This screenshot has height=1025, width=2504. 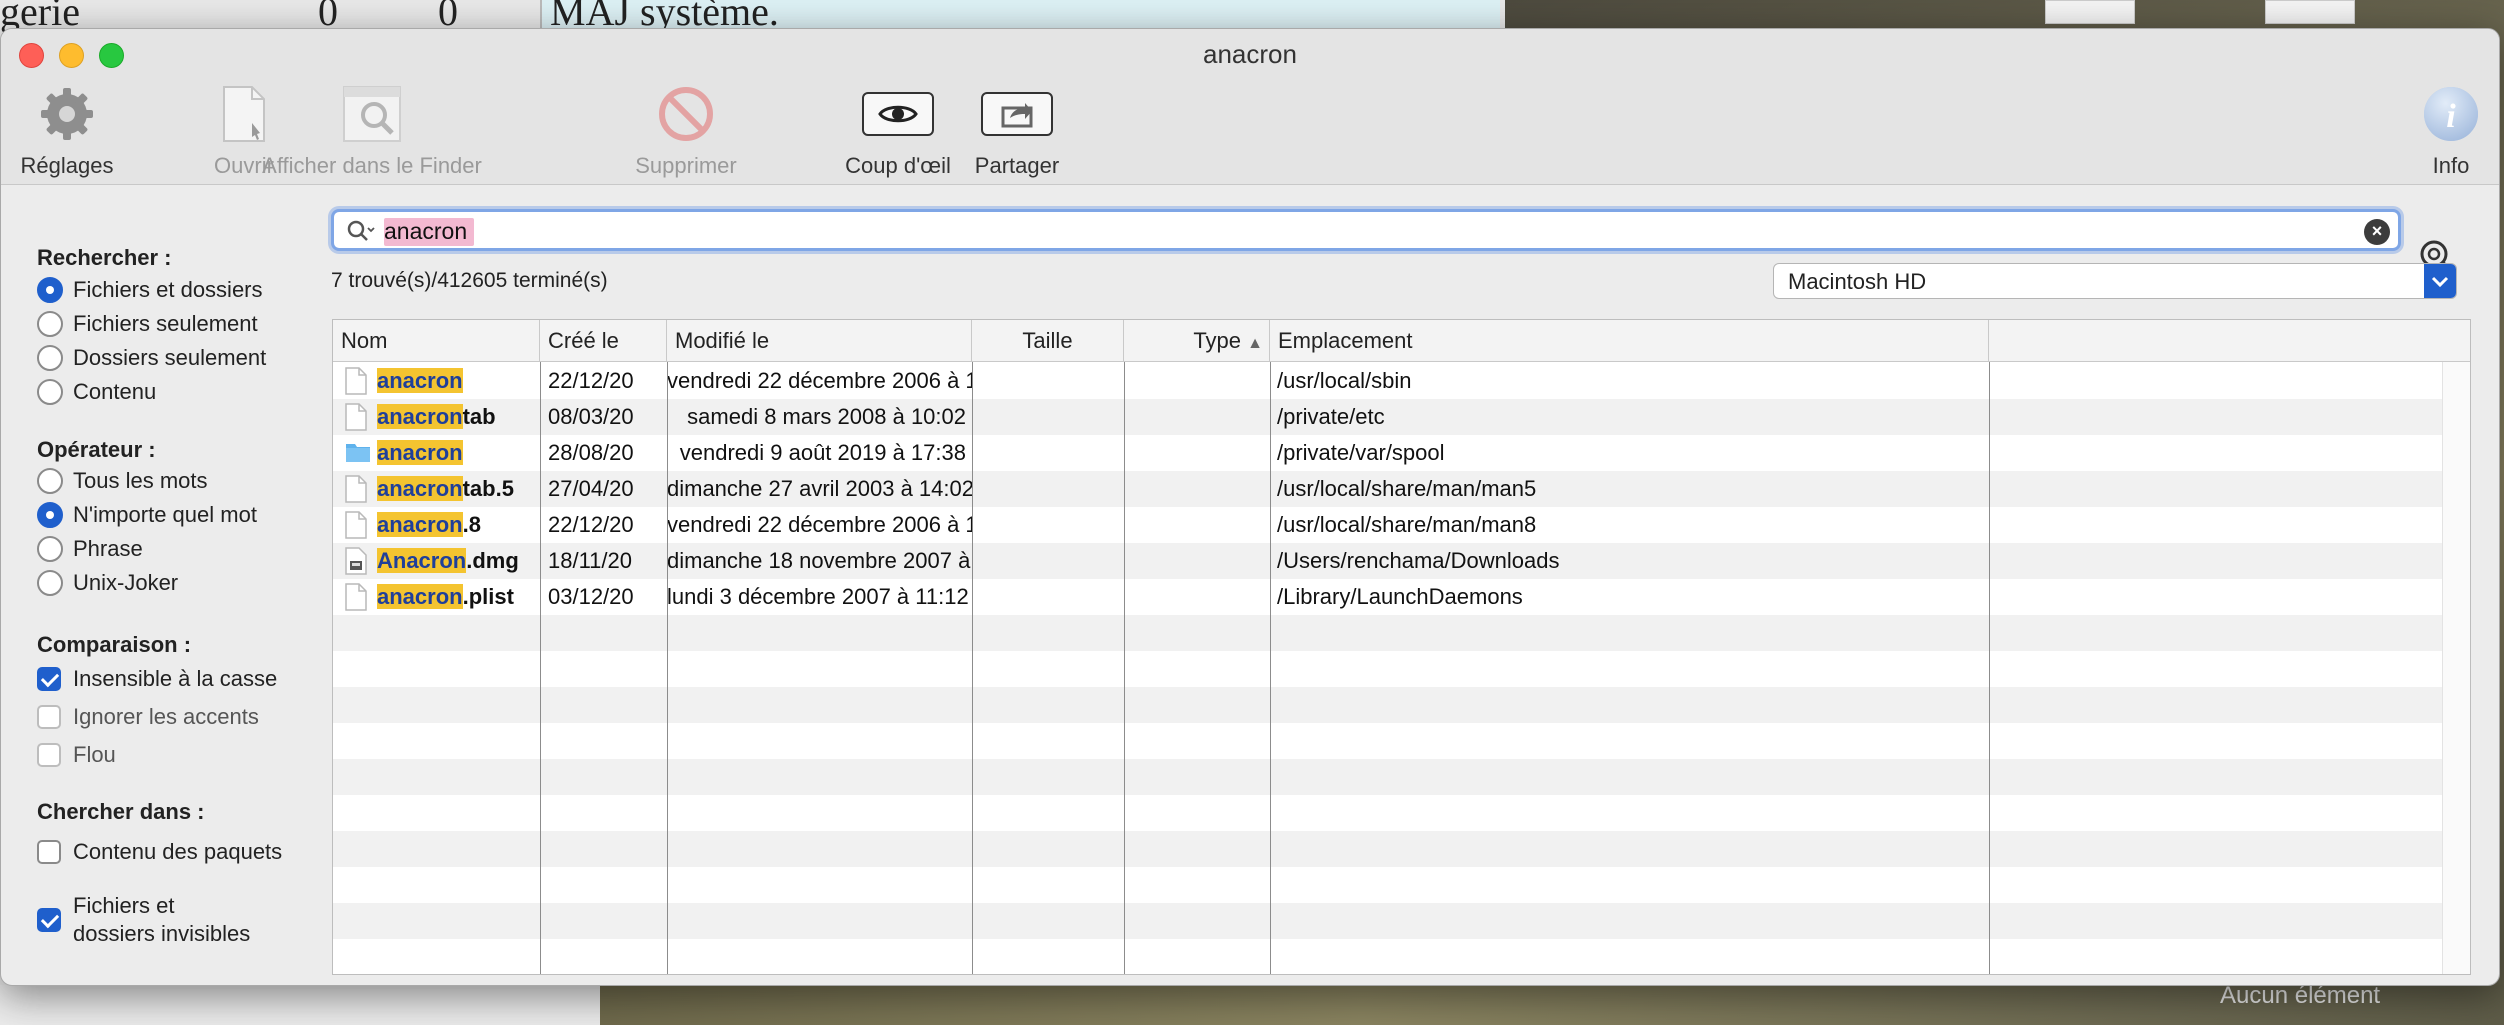 I want to click on delete-label: Supprimer, so click(x=686, y=165).